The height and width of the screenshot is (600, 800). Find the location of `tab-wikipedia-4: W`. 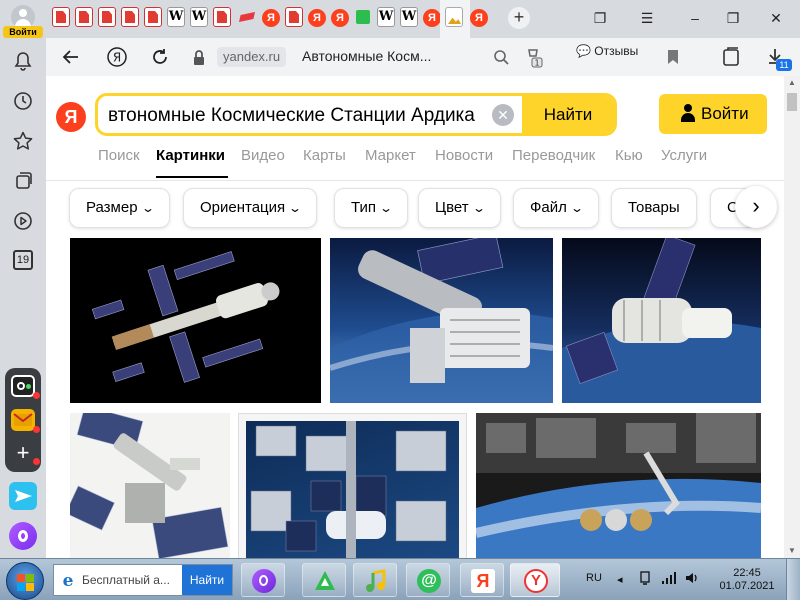

tab-wikipedia-4: W is located at coordinates (409, 17).